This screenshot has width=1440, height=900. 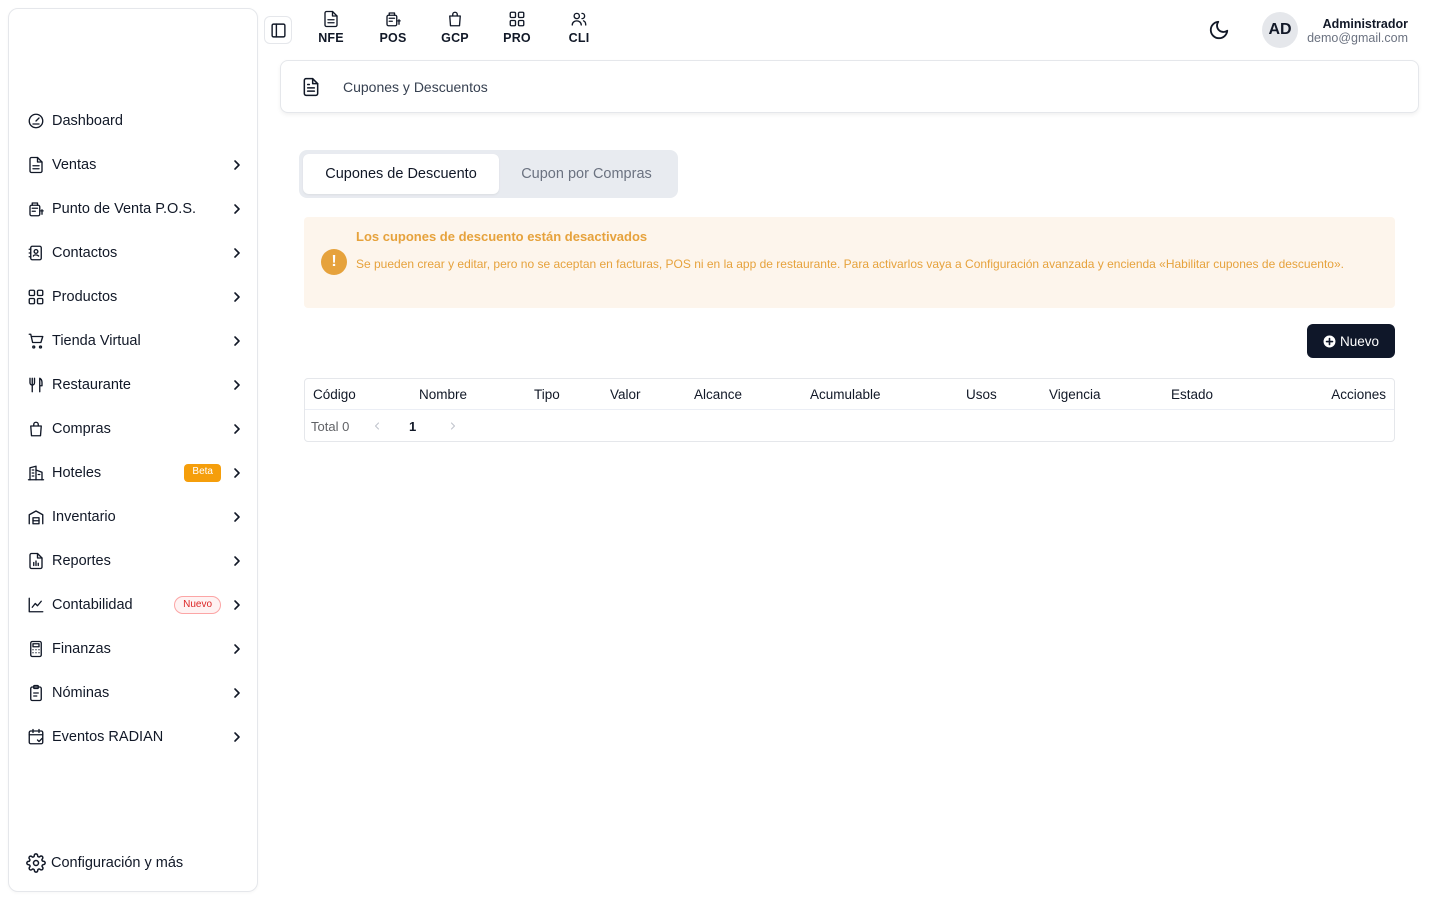 What do you see at coordinates (36, 341) in the screenshot?
I see `cart-icon` at bounding box center [36, 341].